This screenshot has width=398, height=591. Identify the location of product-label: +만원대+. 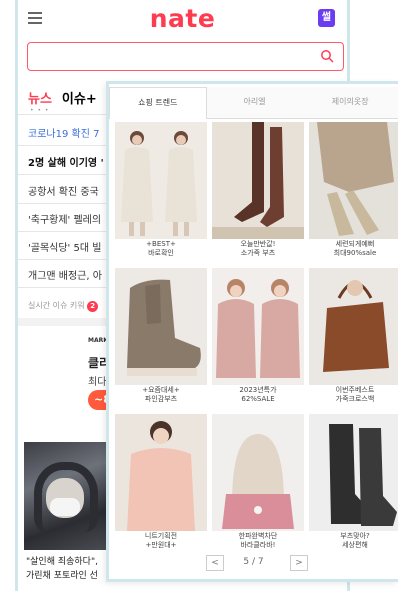
(161, 545).